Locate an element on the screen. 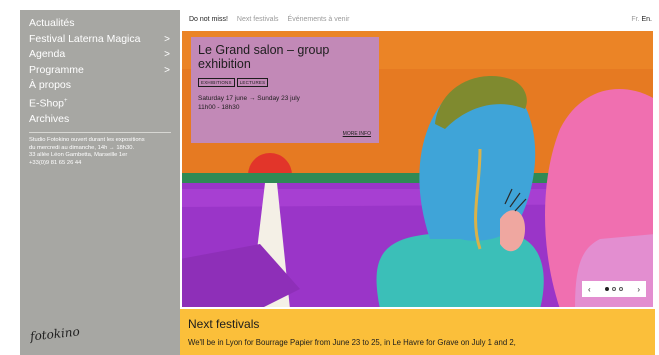 This screenshot has height=355, width=659. tag-exhibitions: EXHIBITIONS is located at coordinates (216, 82).